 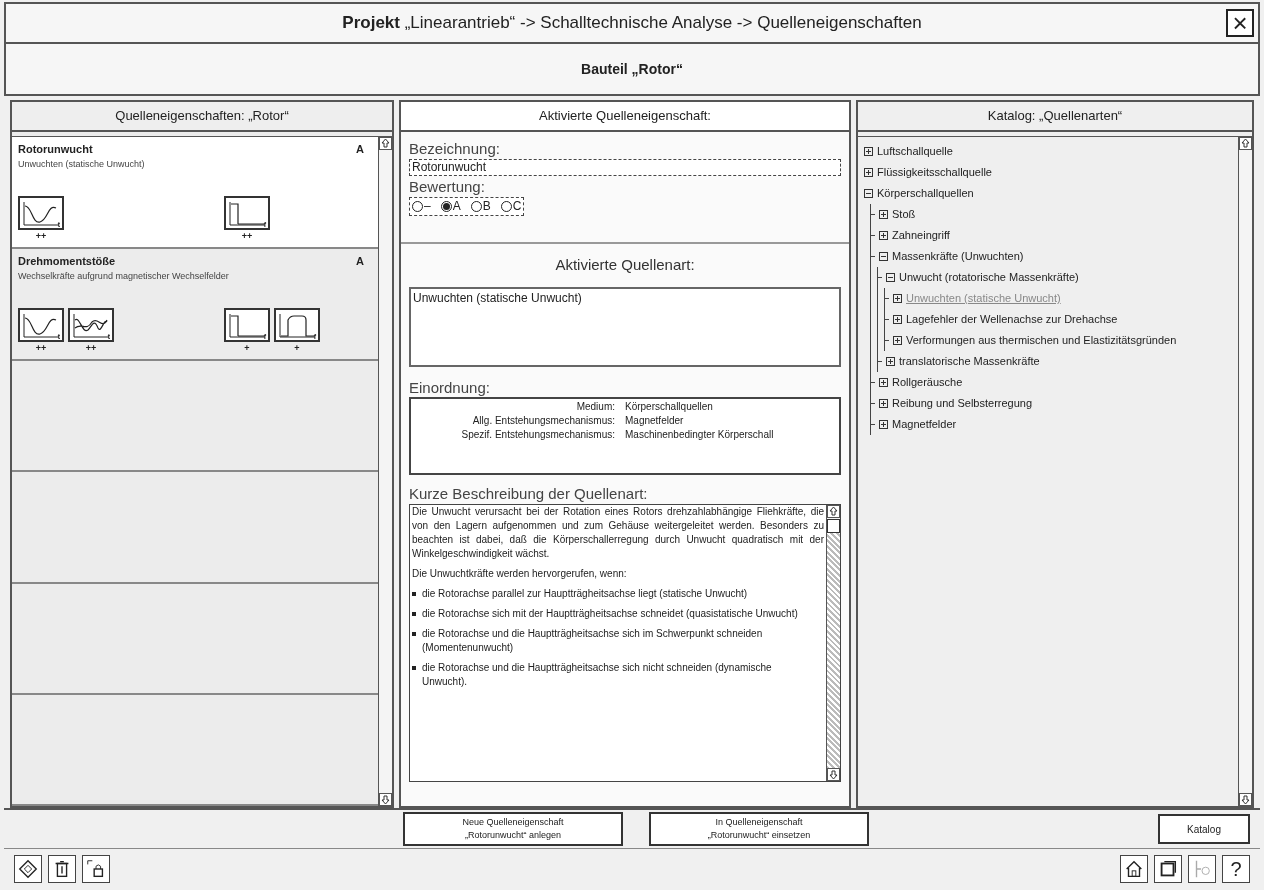 I want to click on tree-item: Massenkräfte (Unwuchten), so click(x=958, y=256).